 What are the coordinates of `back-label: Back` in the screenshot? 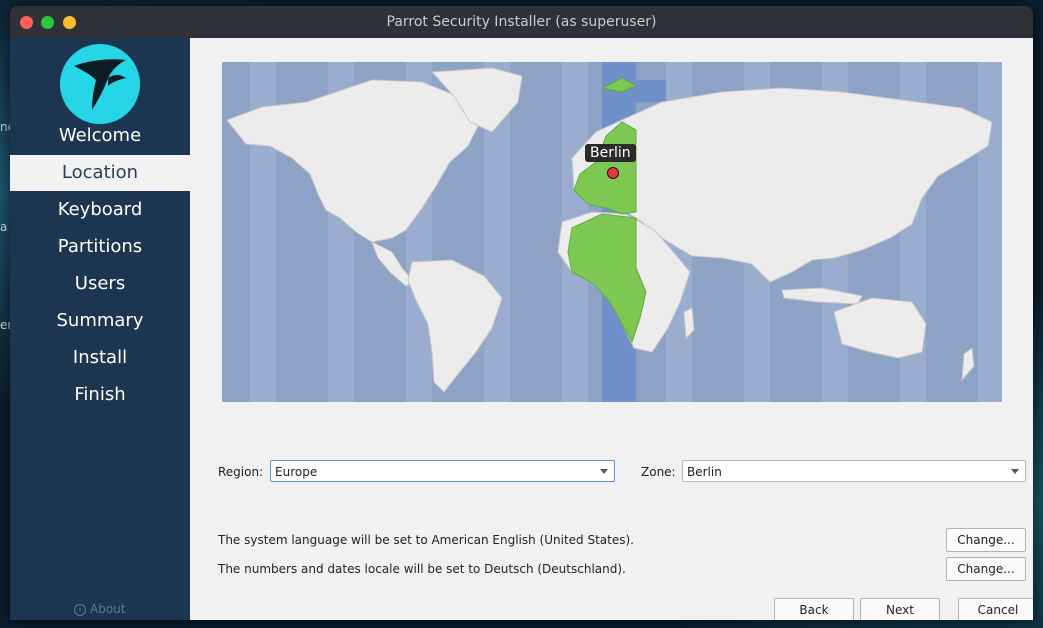 It's located at (814, 610).